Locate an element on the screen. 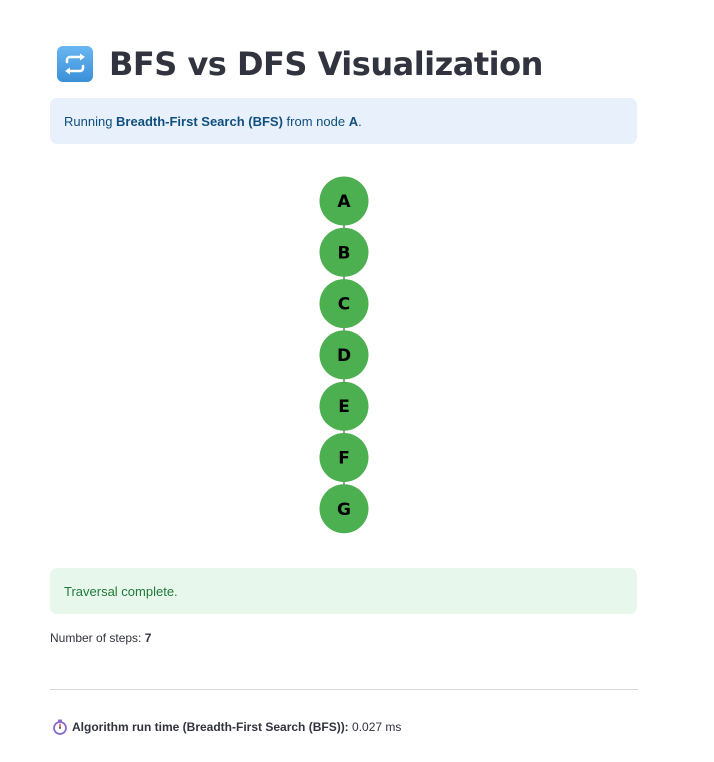 This screenshot has height=762, width=714. steps-label: Number of steps: is located at coordinates (97, 638).